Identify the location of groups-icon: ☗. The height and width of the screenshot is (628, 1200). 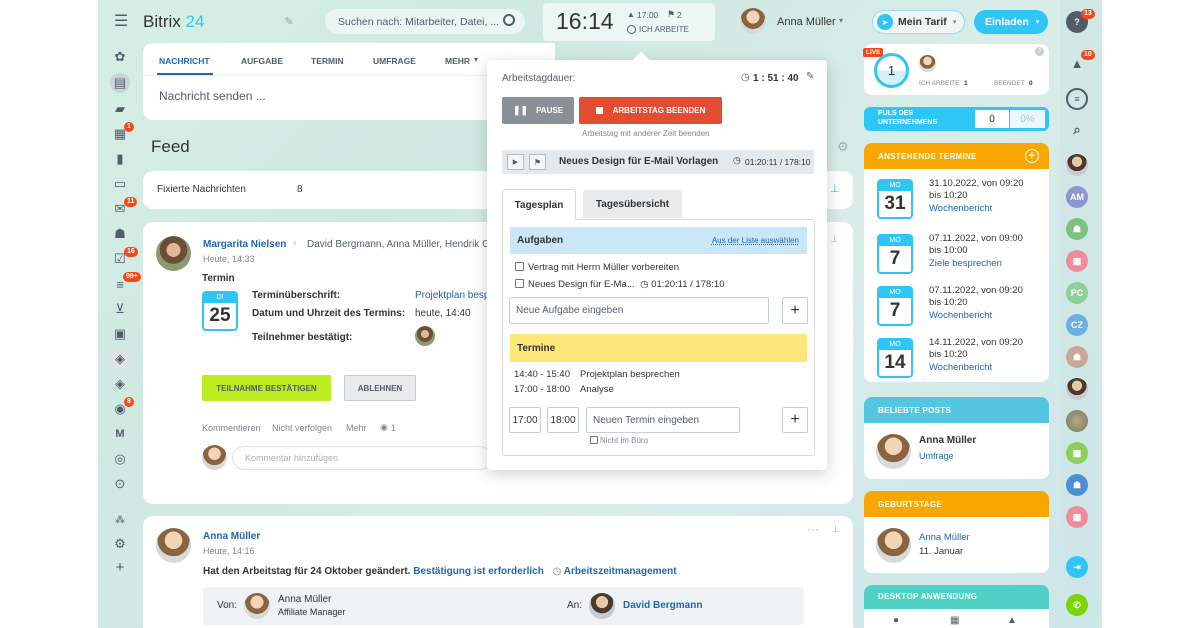
(120, 234).